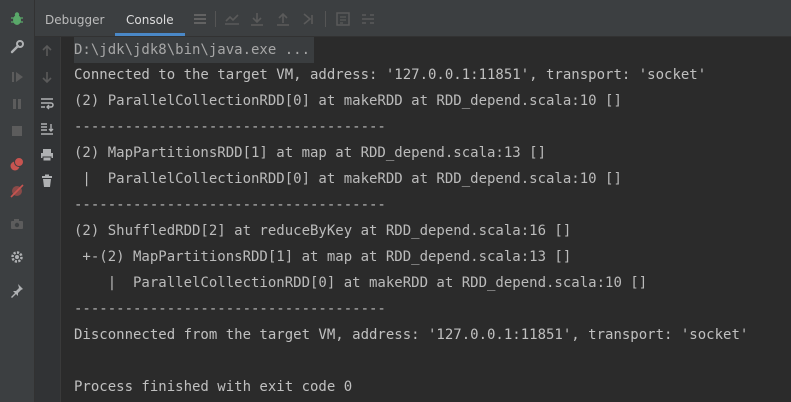 The image size is (791, 402). I want to click on tab-console: Console, so click(150, 20).